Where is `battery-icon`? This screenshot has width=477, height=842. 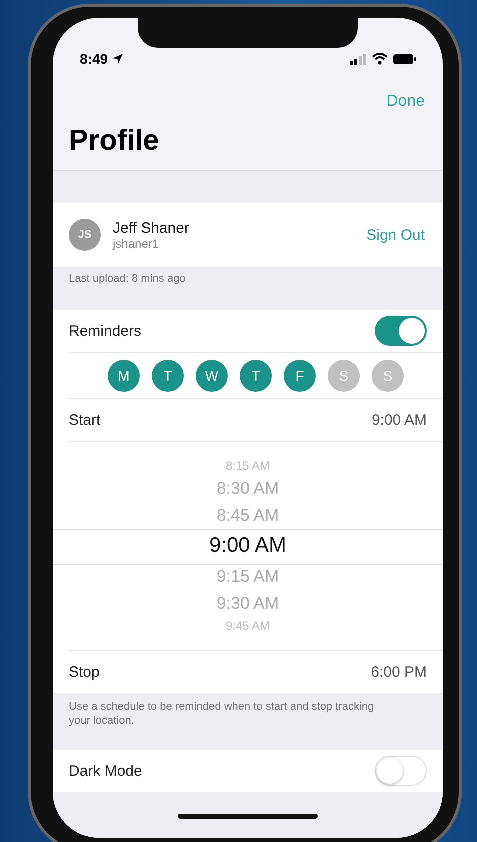
battery-icon is located at coordinates (405, 59).